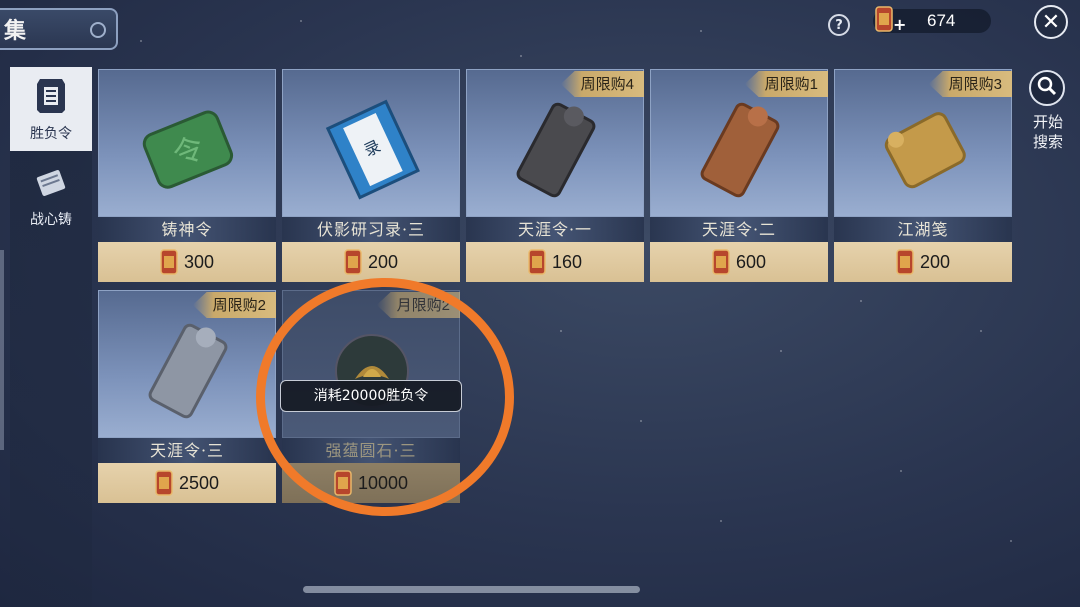  Describe the element at coordinates (602, 84) in the screenshot. I see `purchase-limit-badge: 周限购4` at that location.